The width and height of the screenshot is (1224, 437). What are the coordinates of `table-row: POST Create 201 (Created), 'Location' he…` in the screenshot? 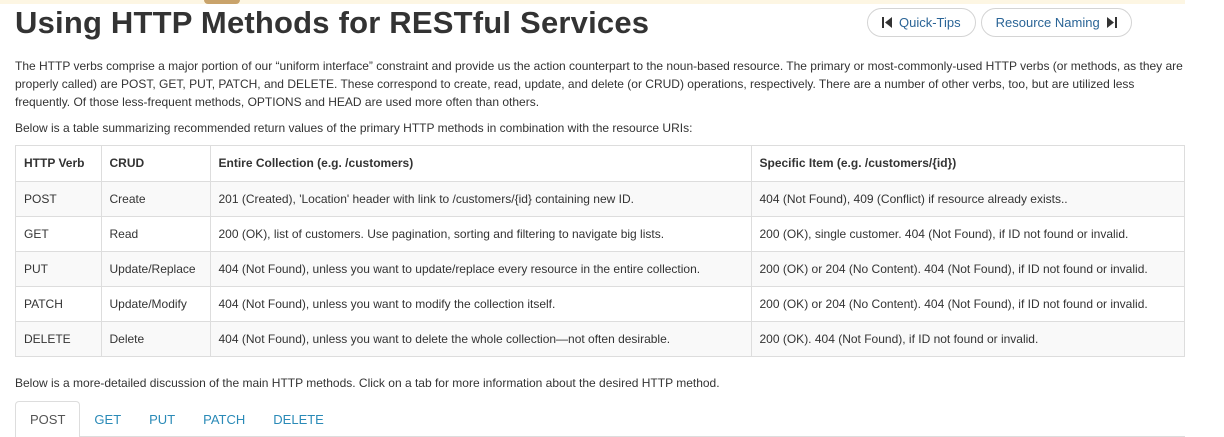 It's located at (600, 198).